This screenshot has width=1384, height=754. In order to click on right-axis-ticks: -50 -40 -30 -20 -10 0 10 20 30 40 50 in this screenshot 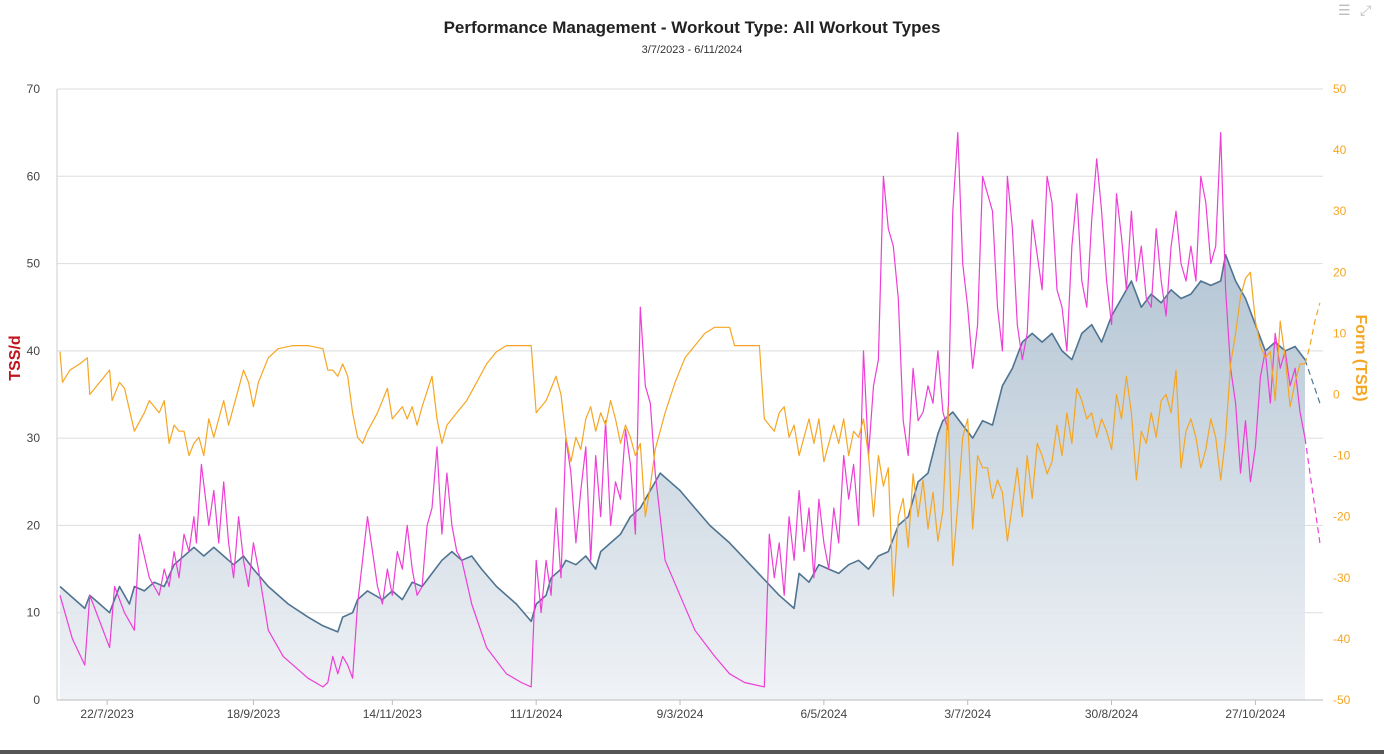, I will do `click(1342, 394)`.